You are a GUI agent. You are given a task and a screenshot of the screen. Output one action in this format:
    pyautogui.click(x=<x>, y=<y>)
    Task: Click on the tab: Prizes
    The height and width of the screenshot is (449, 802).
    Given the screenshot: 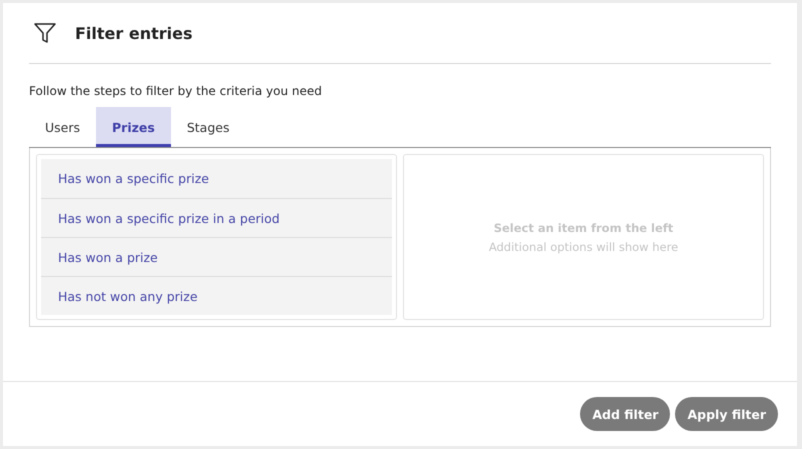 What is the action you would take?
    pyautogui.click(x=133, y=127)
    